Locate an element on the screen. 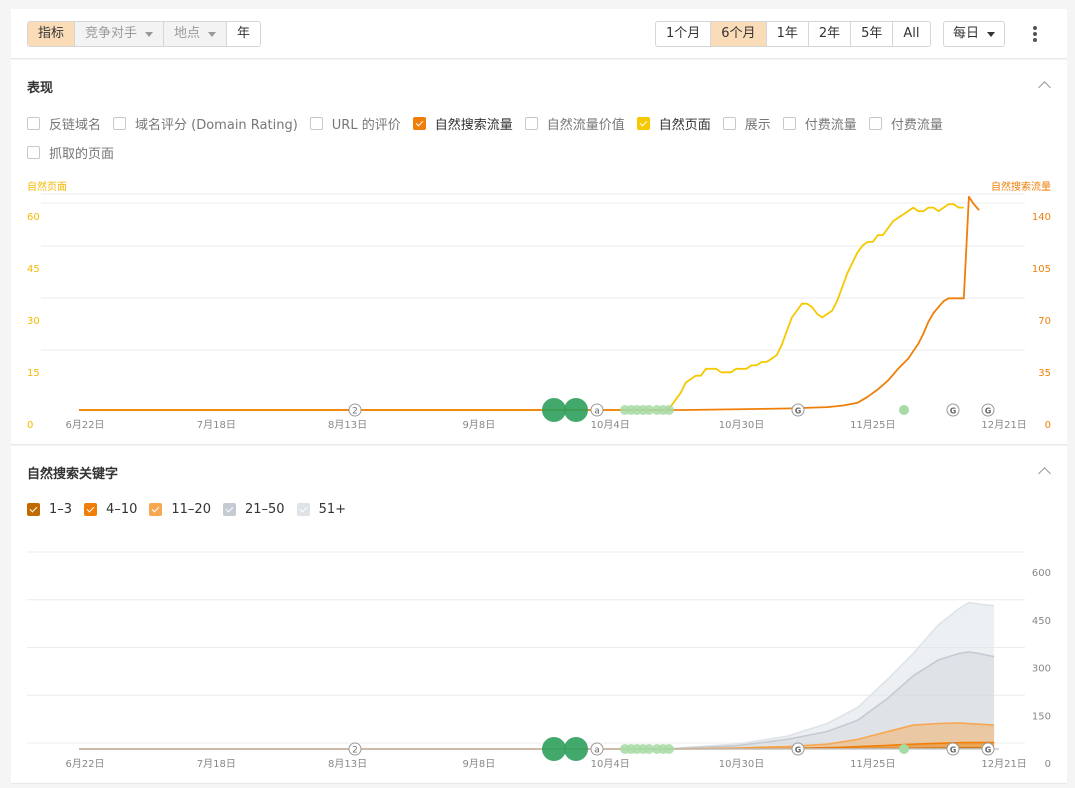  checkbox-item: 51+ is located at coordinates (321, 509).